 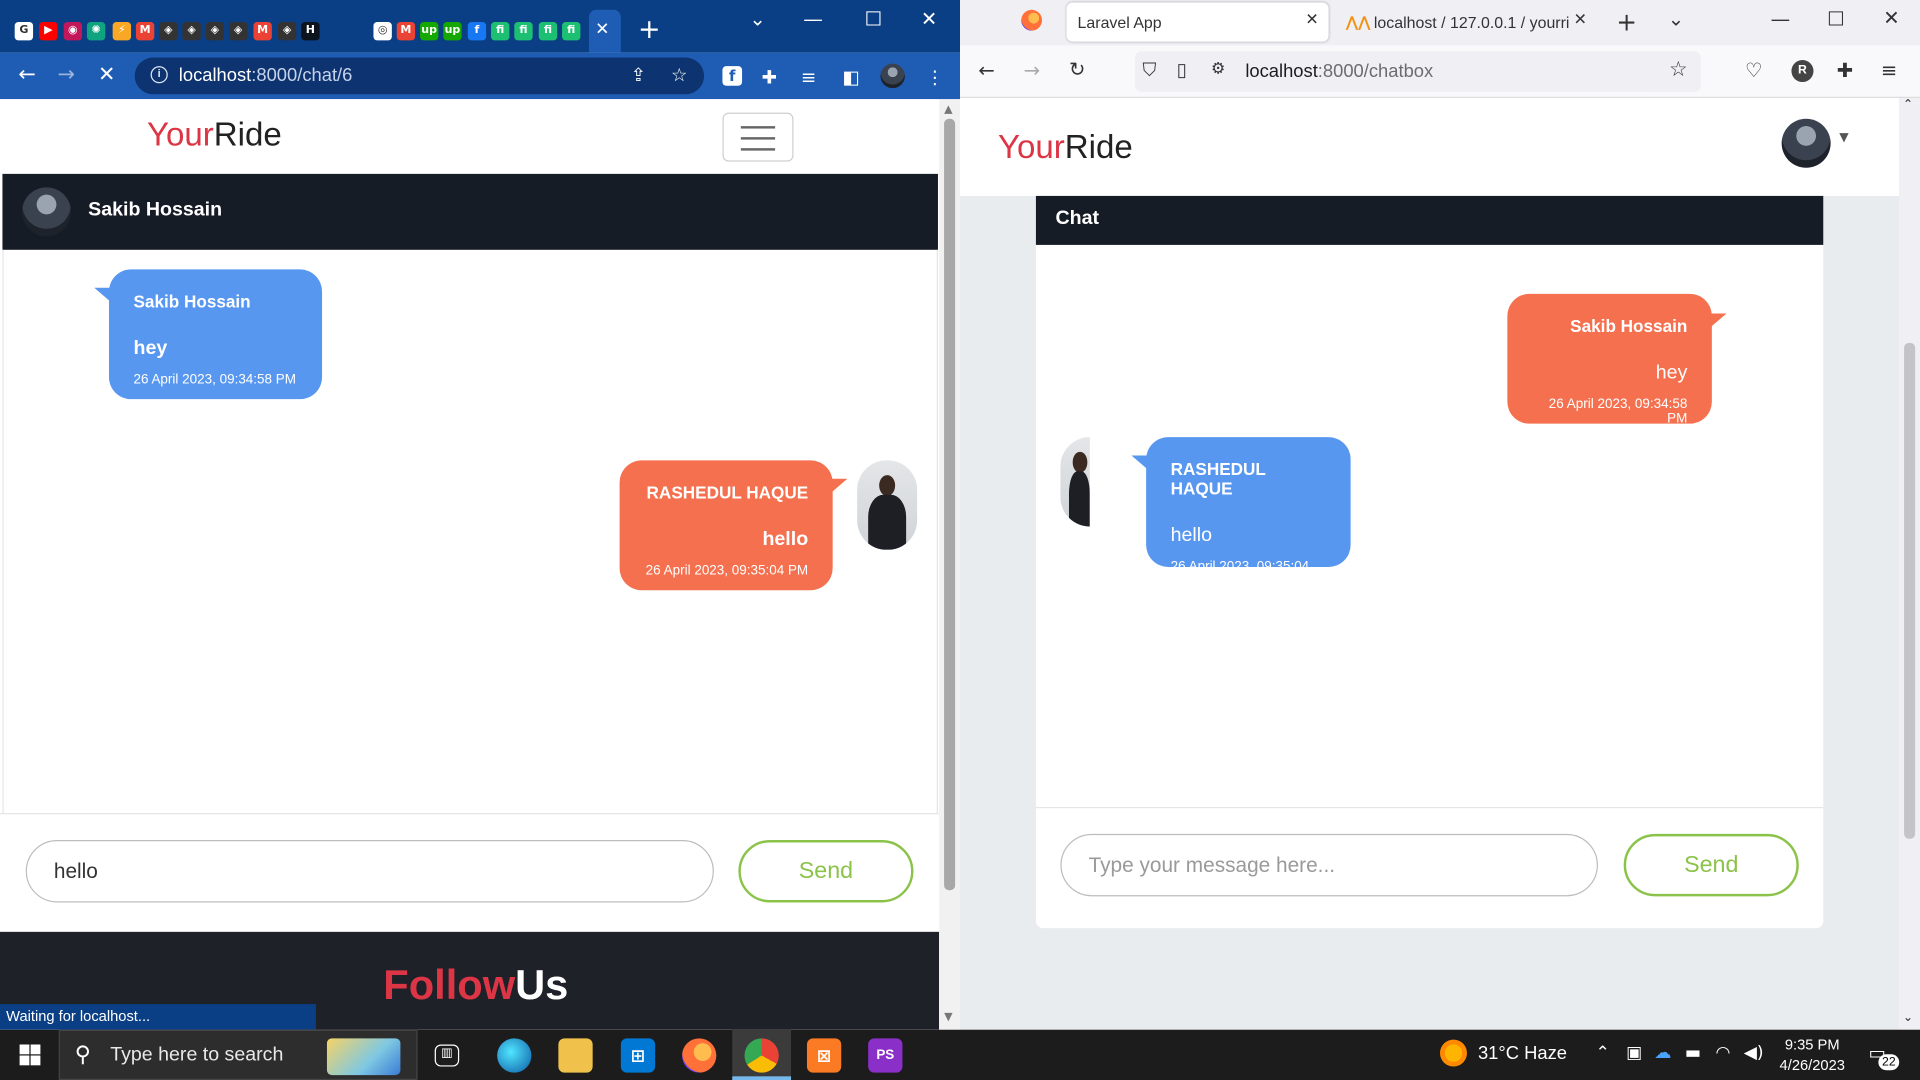 What do you see at coordinates (1812, 1056) in the screenshot?
I see `clock: 9:35 PM 4/26/2023` at bounding box center [1812, 1056].